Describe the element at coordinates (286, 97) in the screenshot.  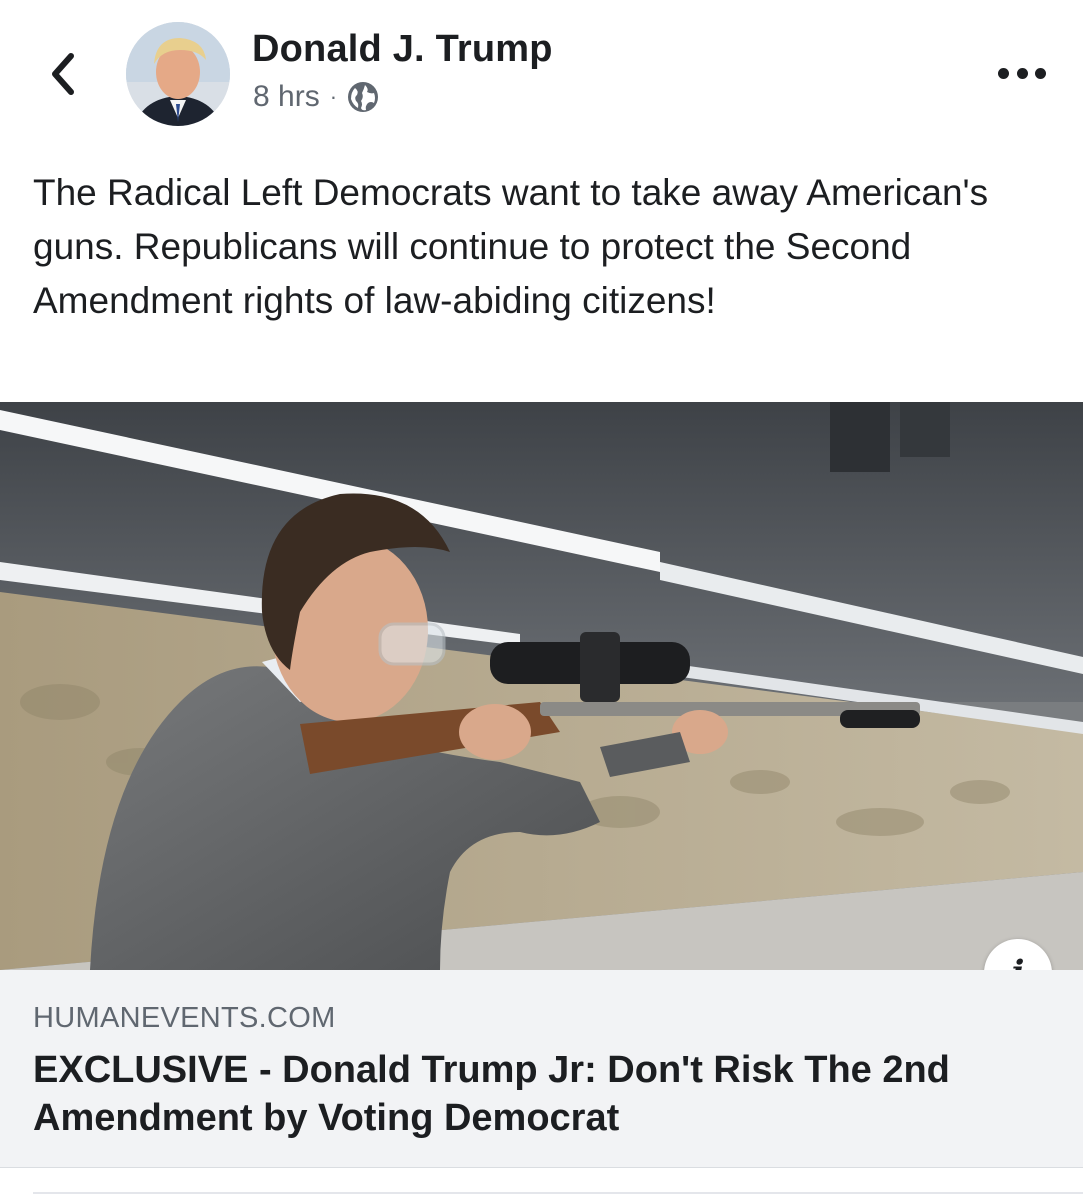
I see `post-timestamp: 8 hrs` at that location.